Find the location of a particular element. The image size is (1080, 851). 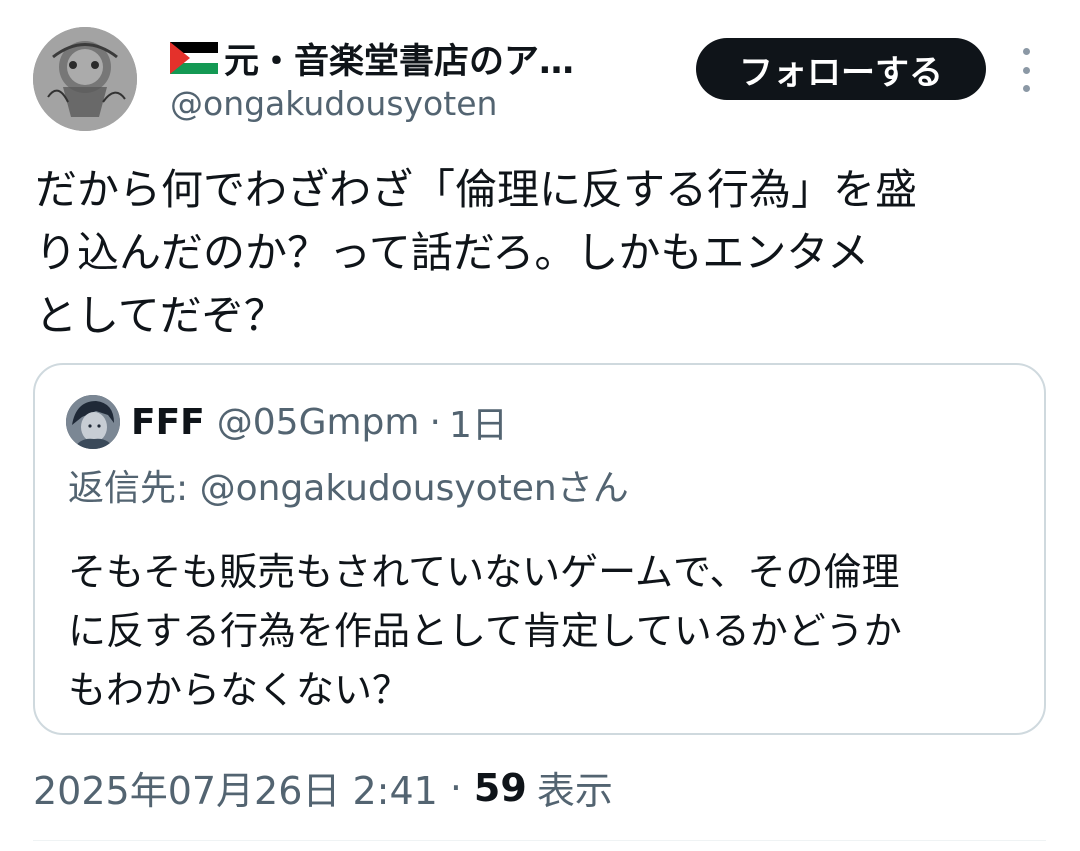

reply-mention: @ongakudousyotenさん is located at coordinates (414, 488).